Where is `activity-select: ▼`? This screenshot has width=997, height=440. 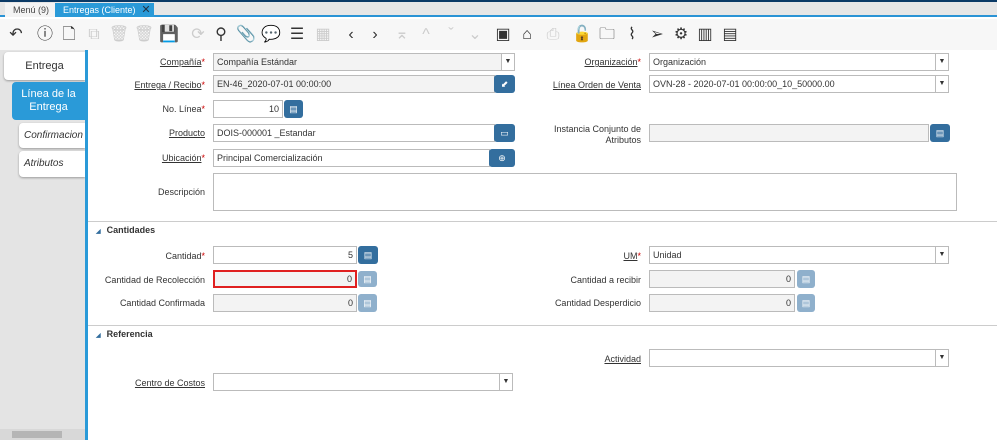
activity-select: ▼ is located at coordinates (799, 358).